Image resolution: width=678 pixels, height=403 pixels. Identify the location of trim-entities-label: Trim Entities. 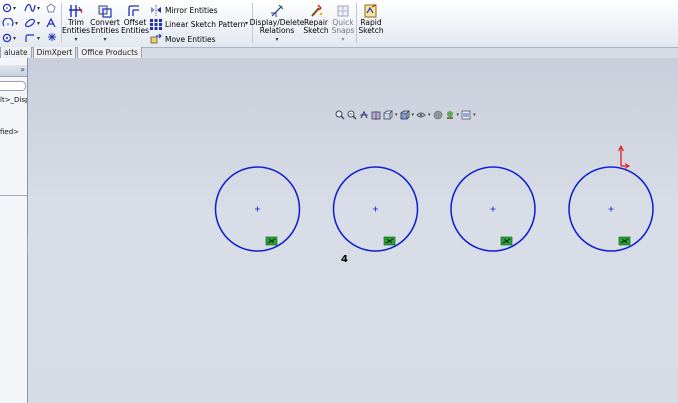
(76, 26).